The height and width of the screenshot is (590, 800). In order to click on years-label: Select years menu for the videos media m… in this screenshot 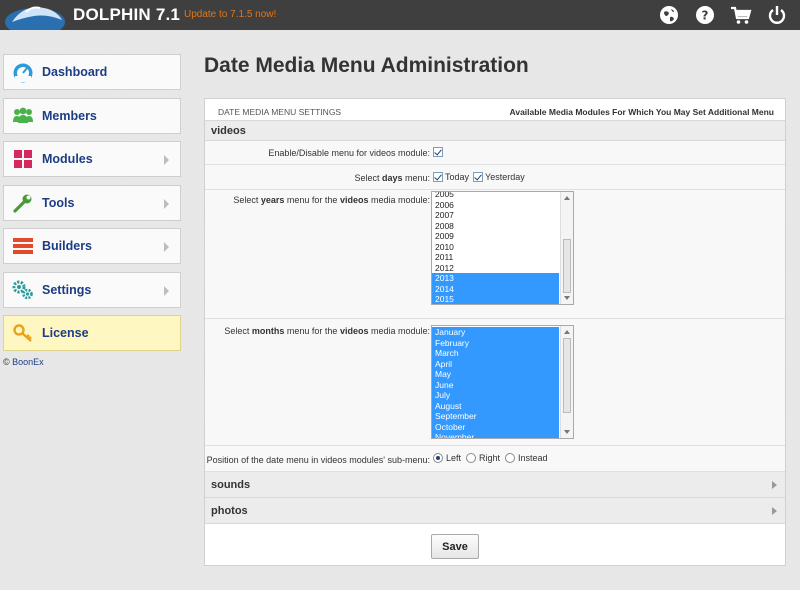, I will do `click(331, 200)`.